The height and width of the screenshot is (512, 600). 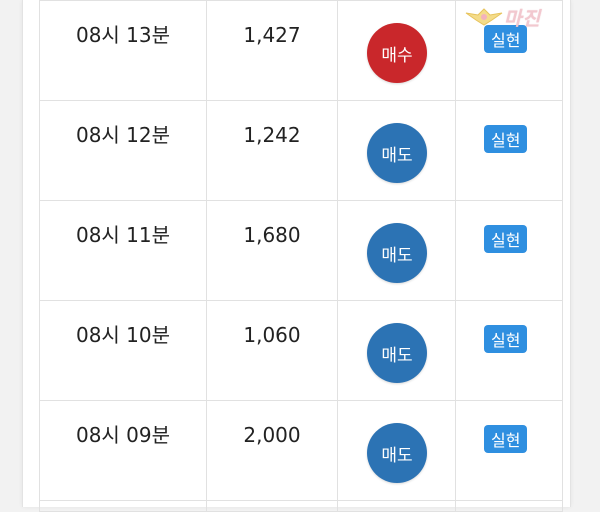 What do you see at coordinates (272, 235) in the screenshot?
I see `trade-price: 1,680` at bounding box center [272, 235].